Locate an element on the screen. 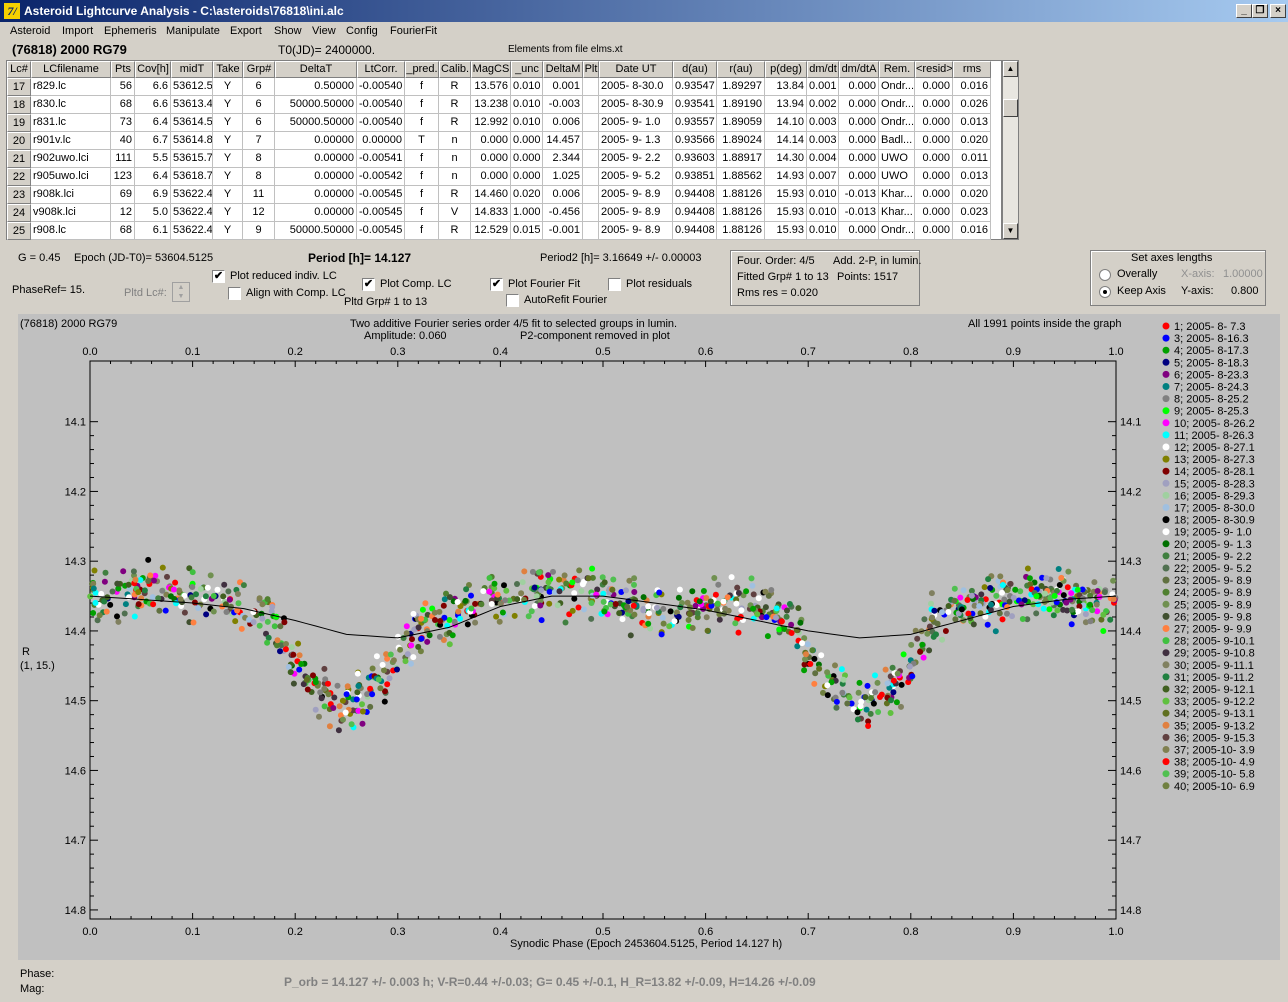 The width and height of the screenshot is (1288, 1002). scroll-down-button: ▼ is located at coordinates (1010, 231).